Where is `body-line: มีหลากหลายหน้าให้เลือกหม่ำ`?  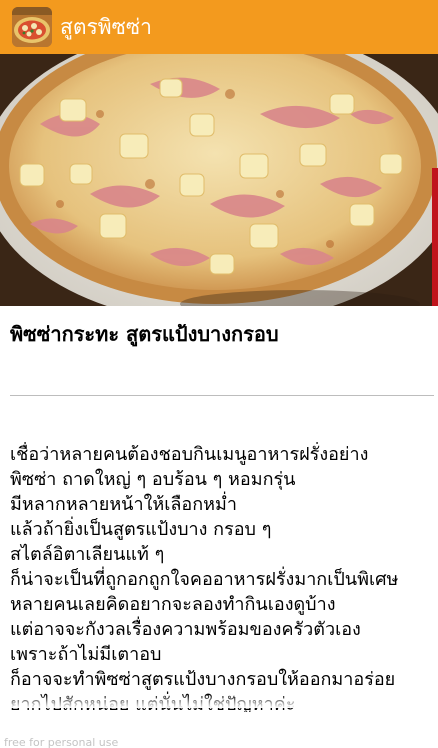 body-line: มีหลากหลายหน้าให้เลือกหม่ำ is located at coordinates (123, 504).